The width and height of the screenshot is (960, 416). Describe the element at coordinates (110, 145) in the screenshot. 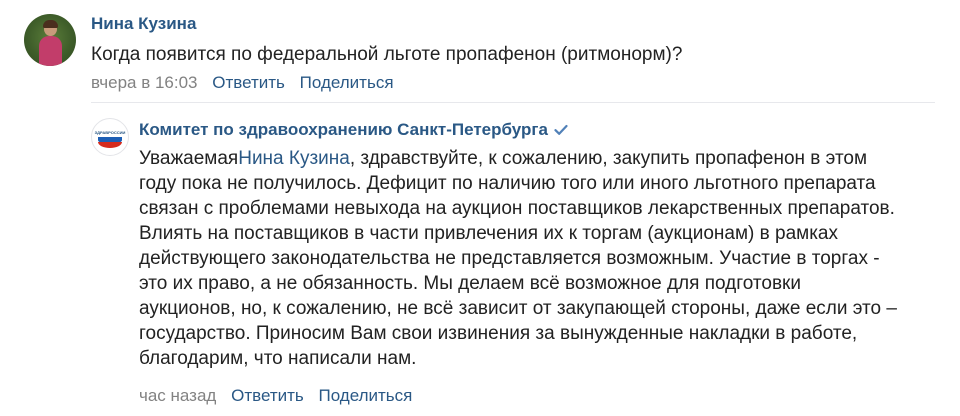

I see `flag-stripe-red` at that location.